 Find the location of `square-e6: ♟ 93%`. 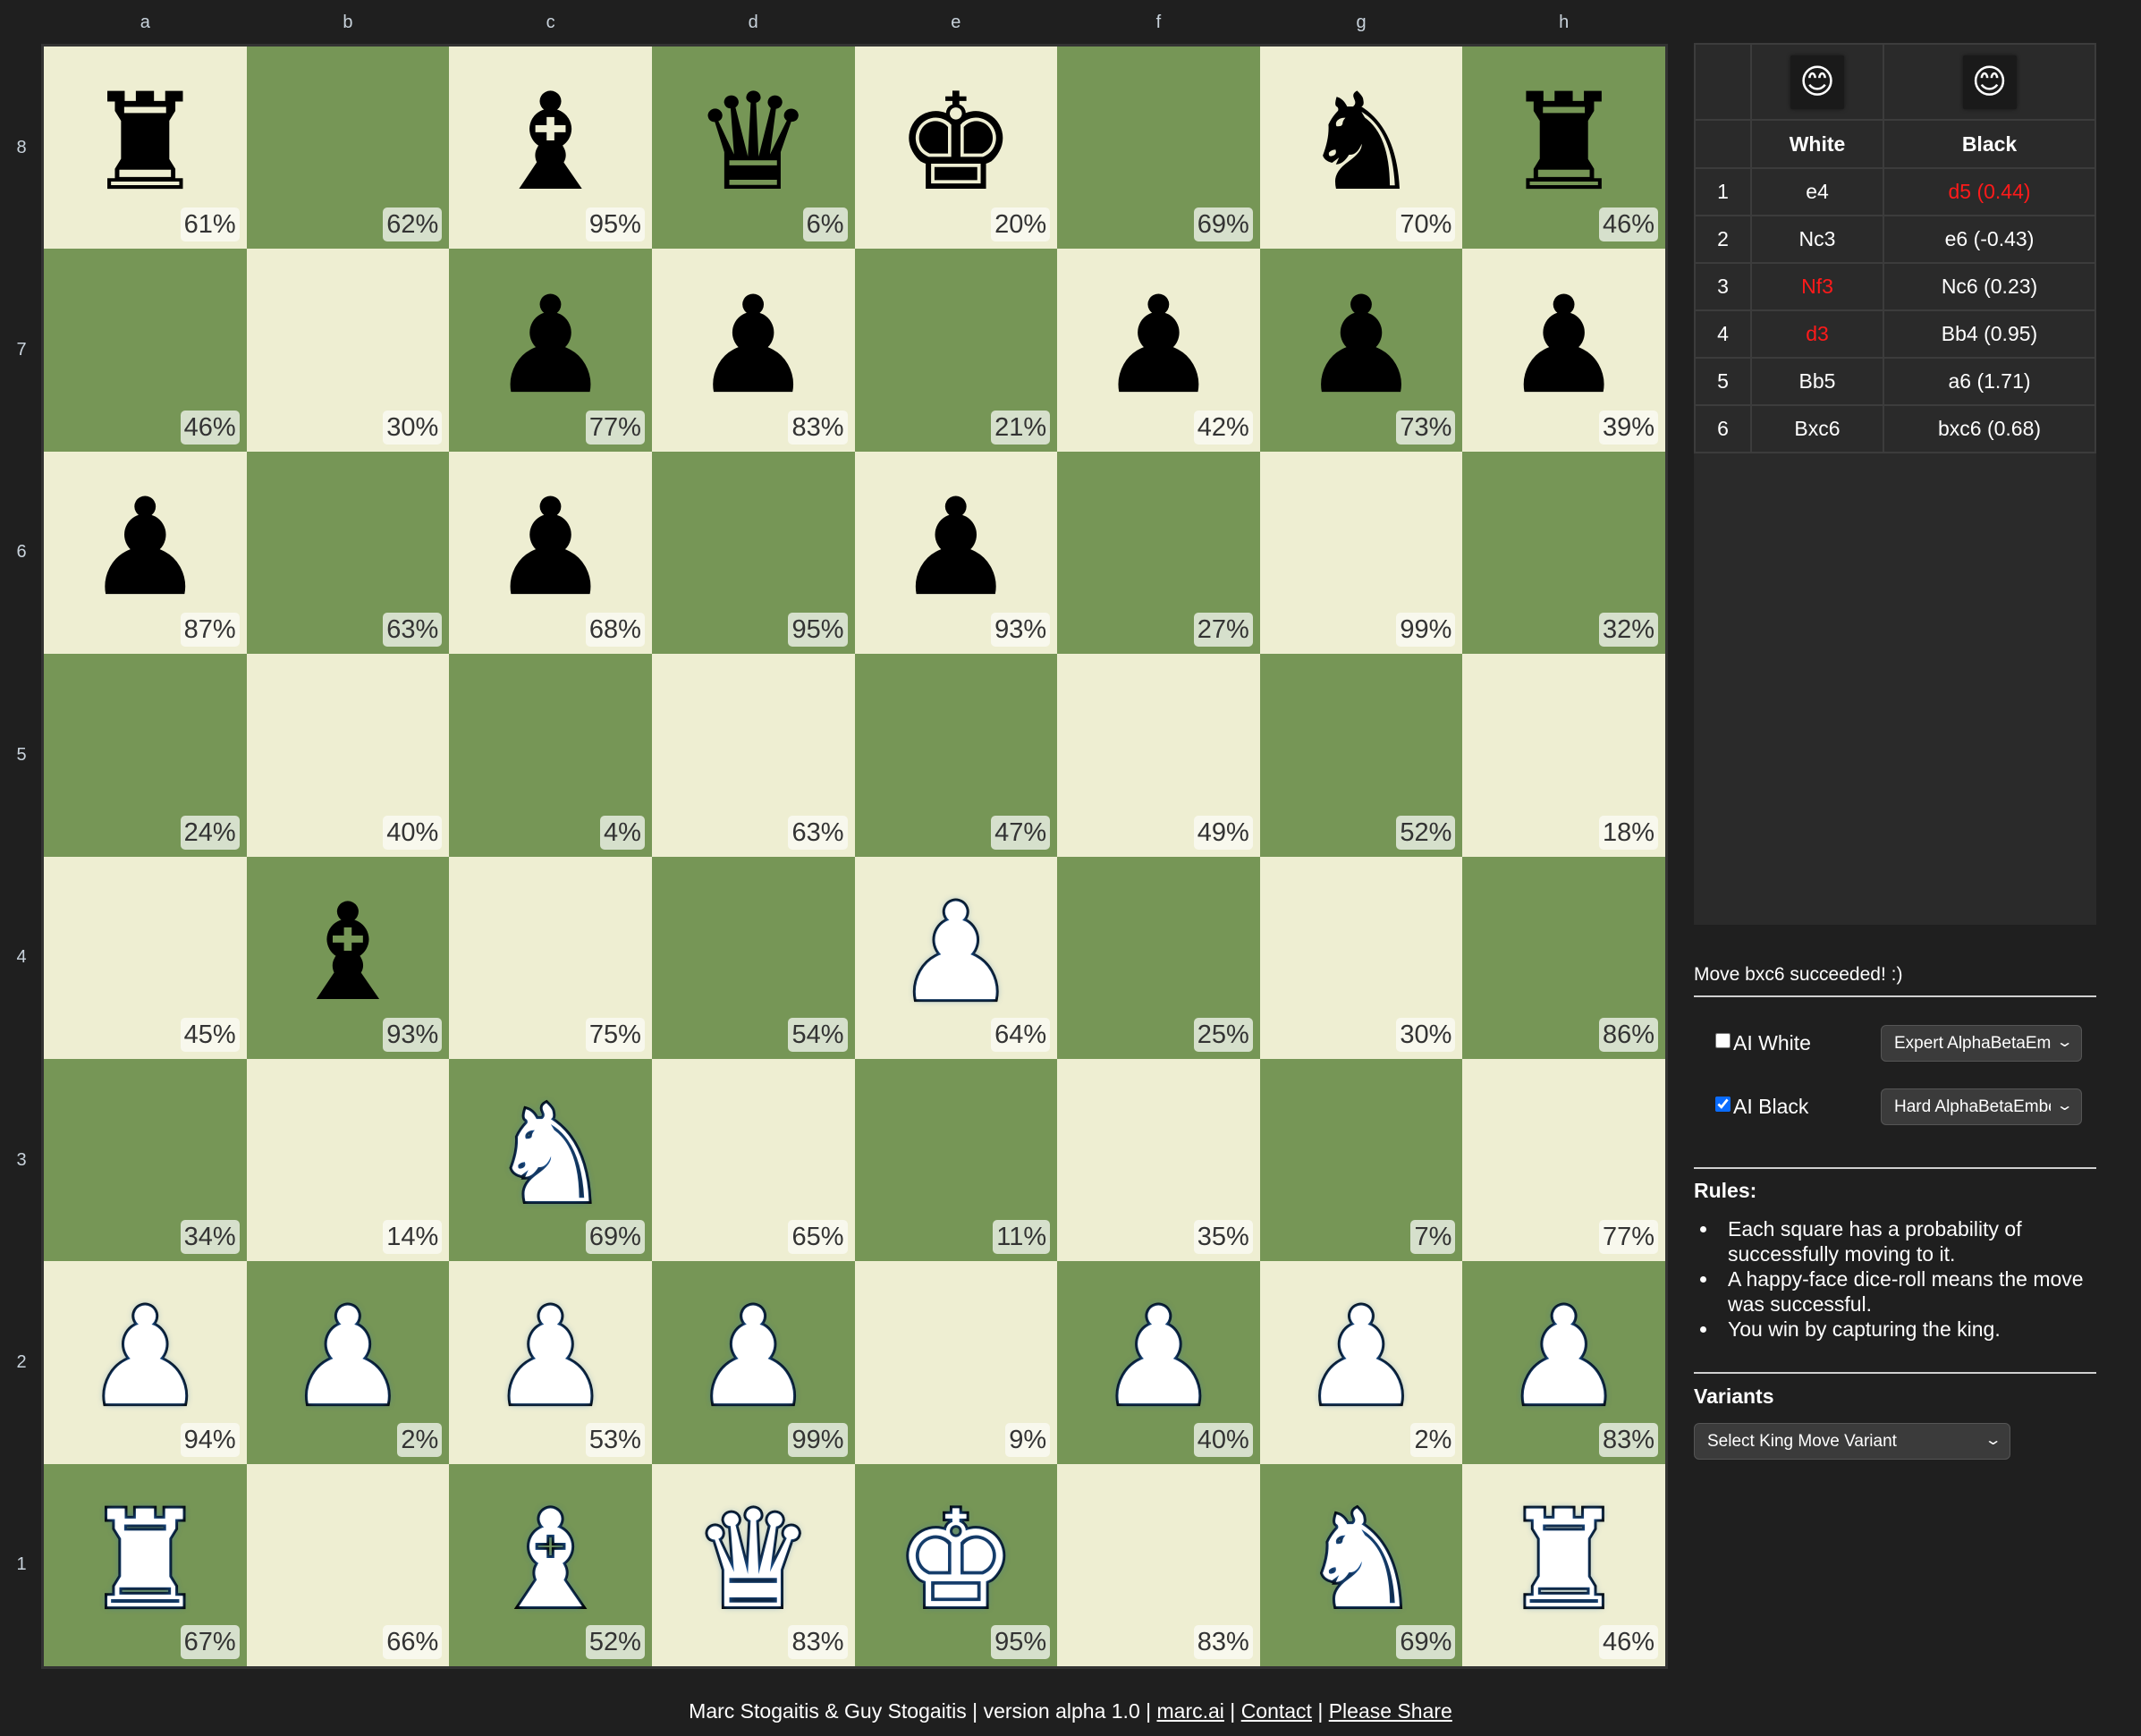

square-e6: ♟ 93% is located at coordinates (956, 553).